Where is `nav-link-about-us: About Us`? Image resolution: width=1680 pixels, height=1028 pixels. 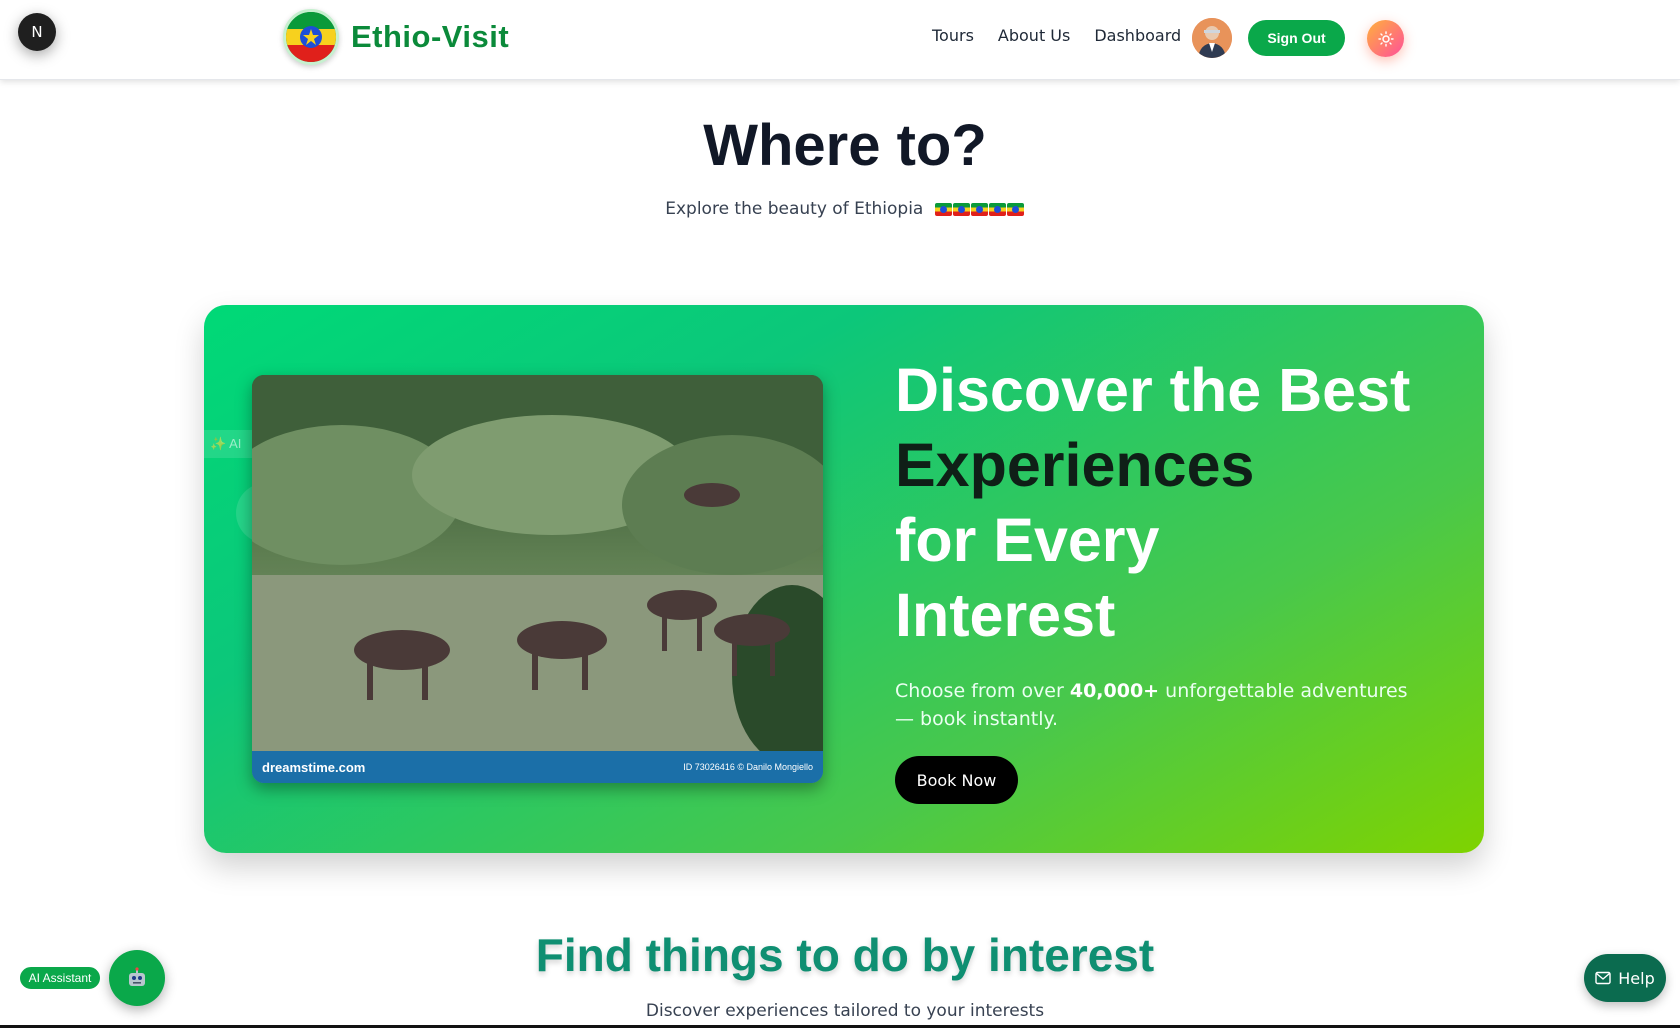 nav-link-about-us: About Us is located at coordinates (1034, 35).